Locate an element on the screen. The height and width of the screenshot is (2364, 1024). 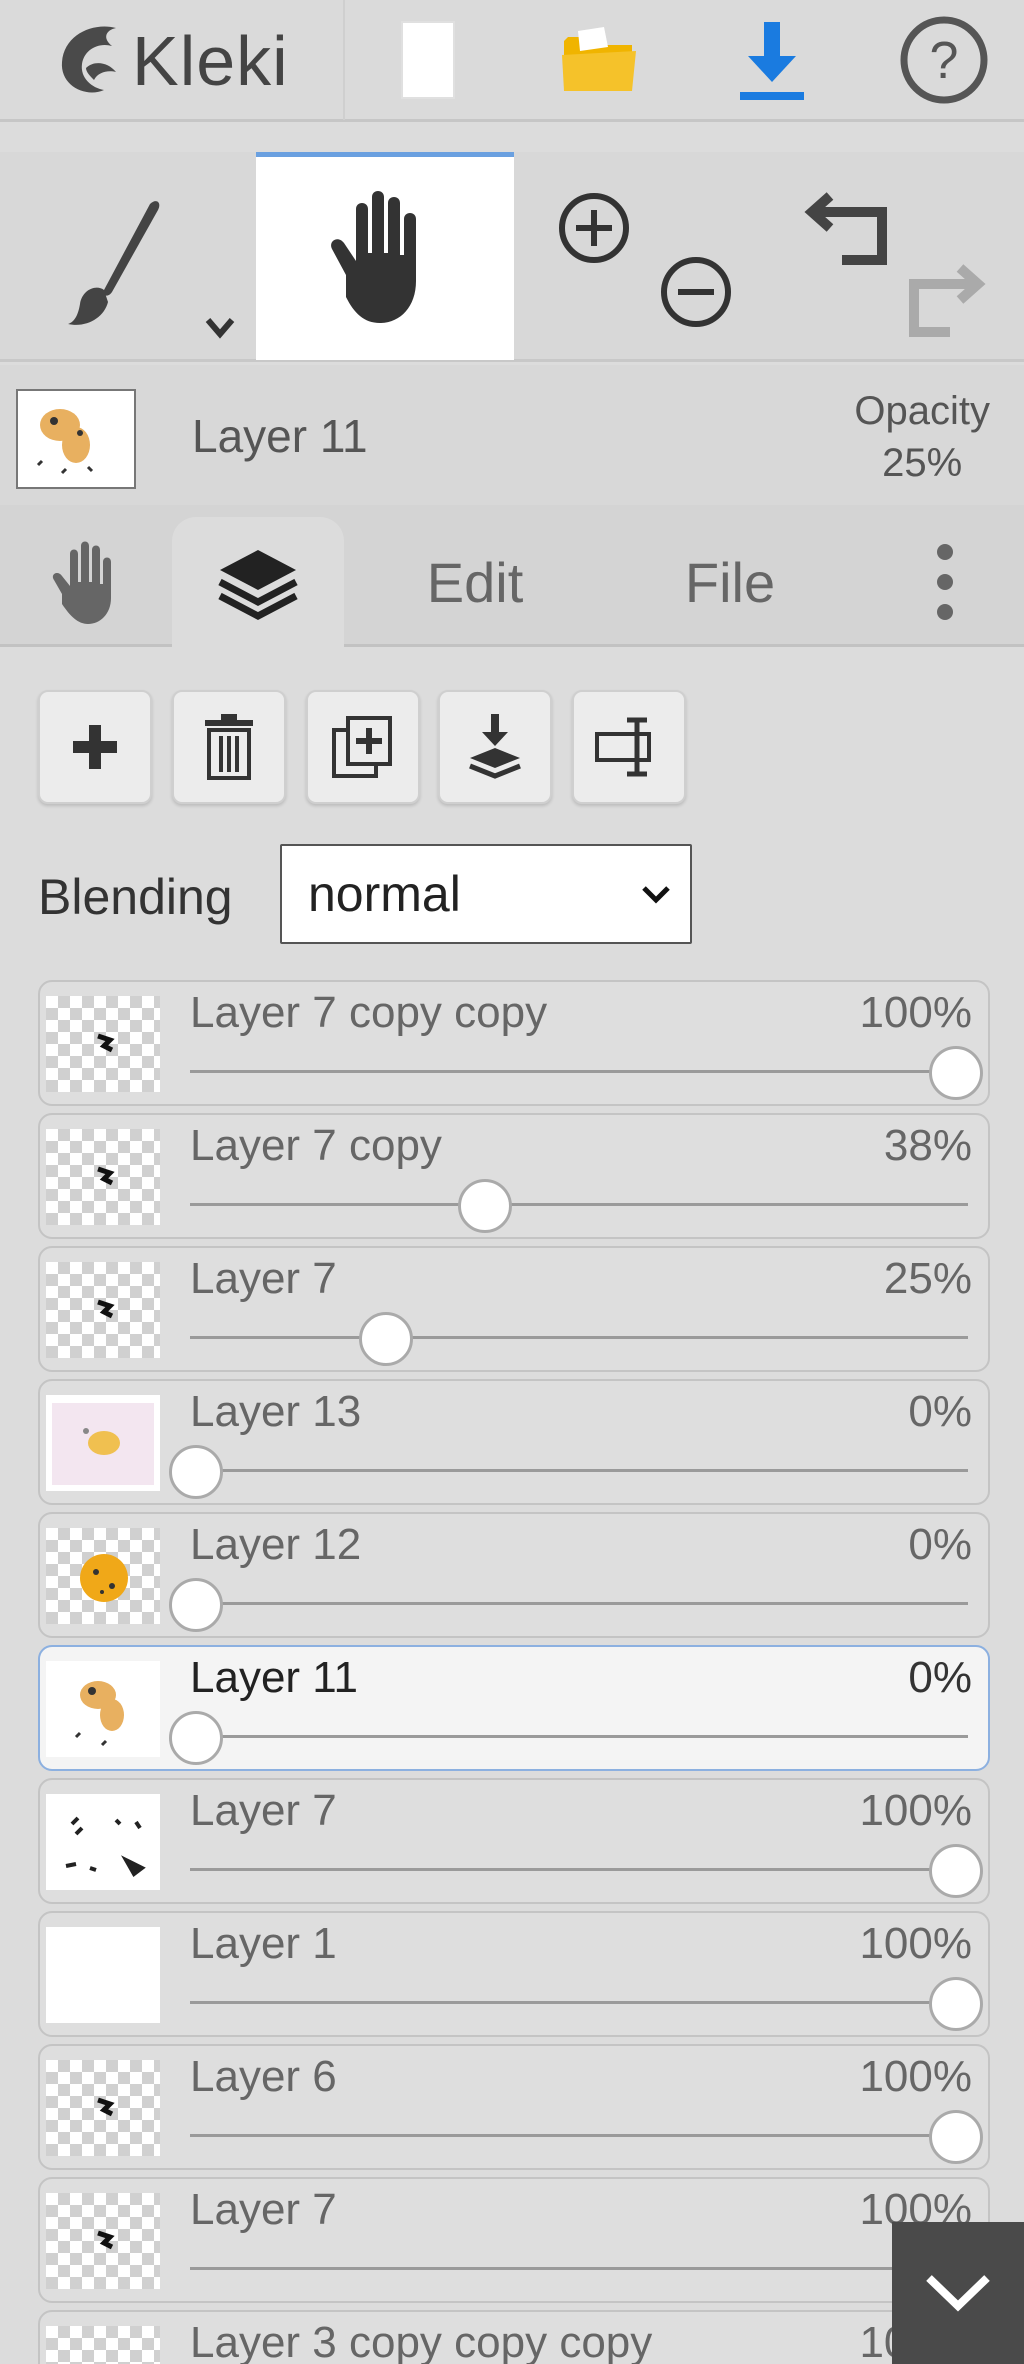
tool-row is located at coordinates (512, 257).